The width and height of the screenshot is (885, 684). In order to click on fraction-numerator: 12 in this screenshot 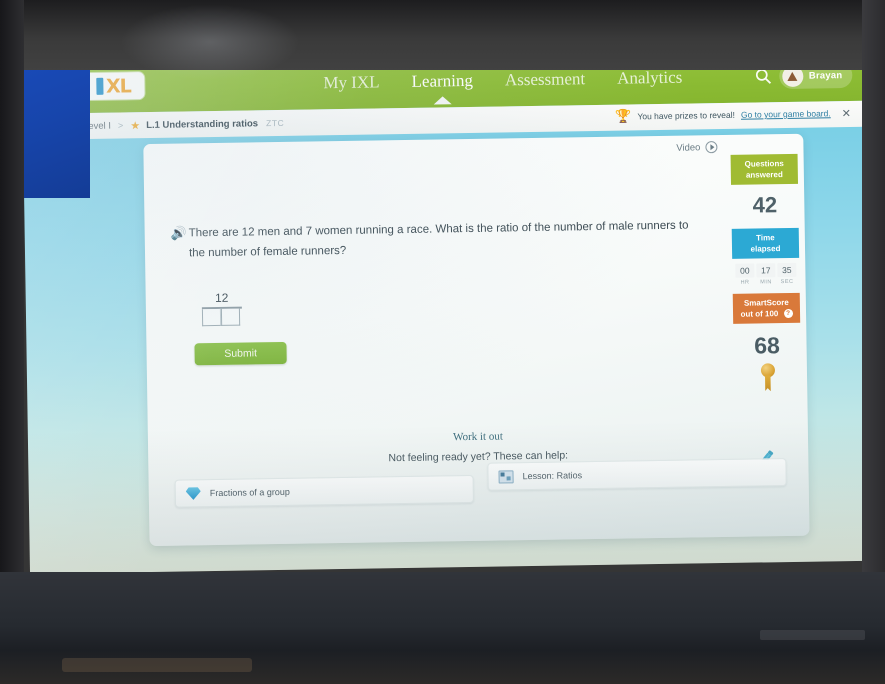, I will do `click(221, 297)`.